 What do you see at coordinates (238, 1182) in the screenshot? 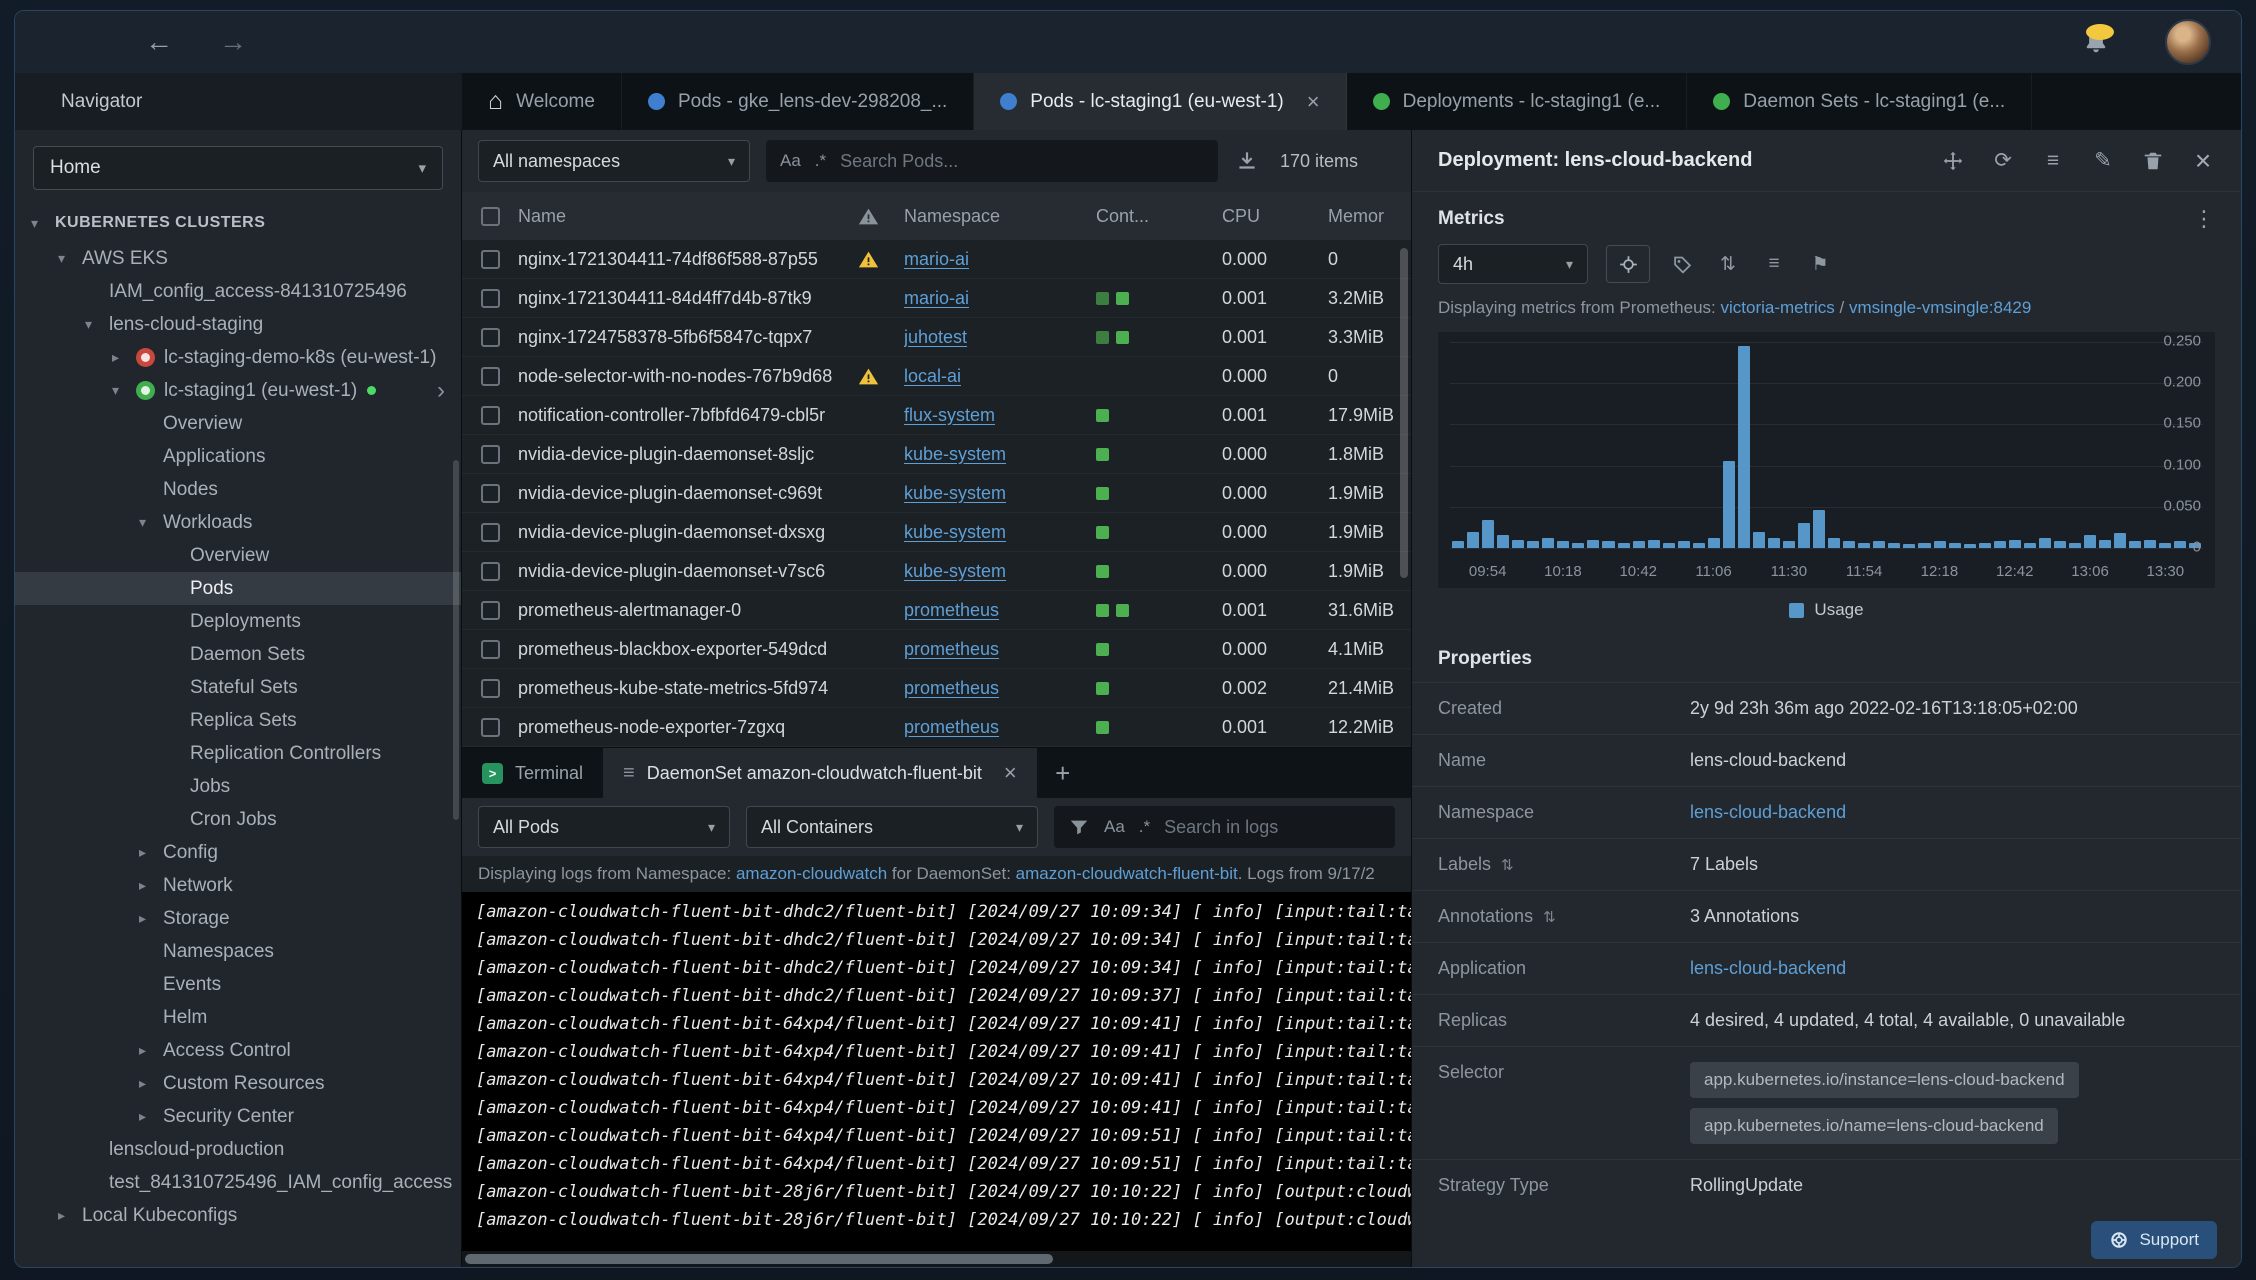
I see `sidebar-item-test-841310725496-iam-config-access: test_841310725496_IAM_config_access` at bounding box center [238, 1182].